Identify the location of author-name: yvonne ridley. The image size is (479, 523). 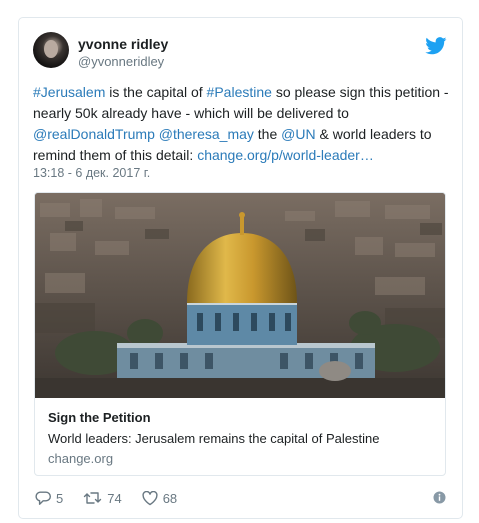
(123, 44).